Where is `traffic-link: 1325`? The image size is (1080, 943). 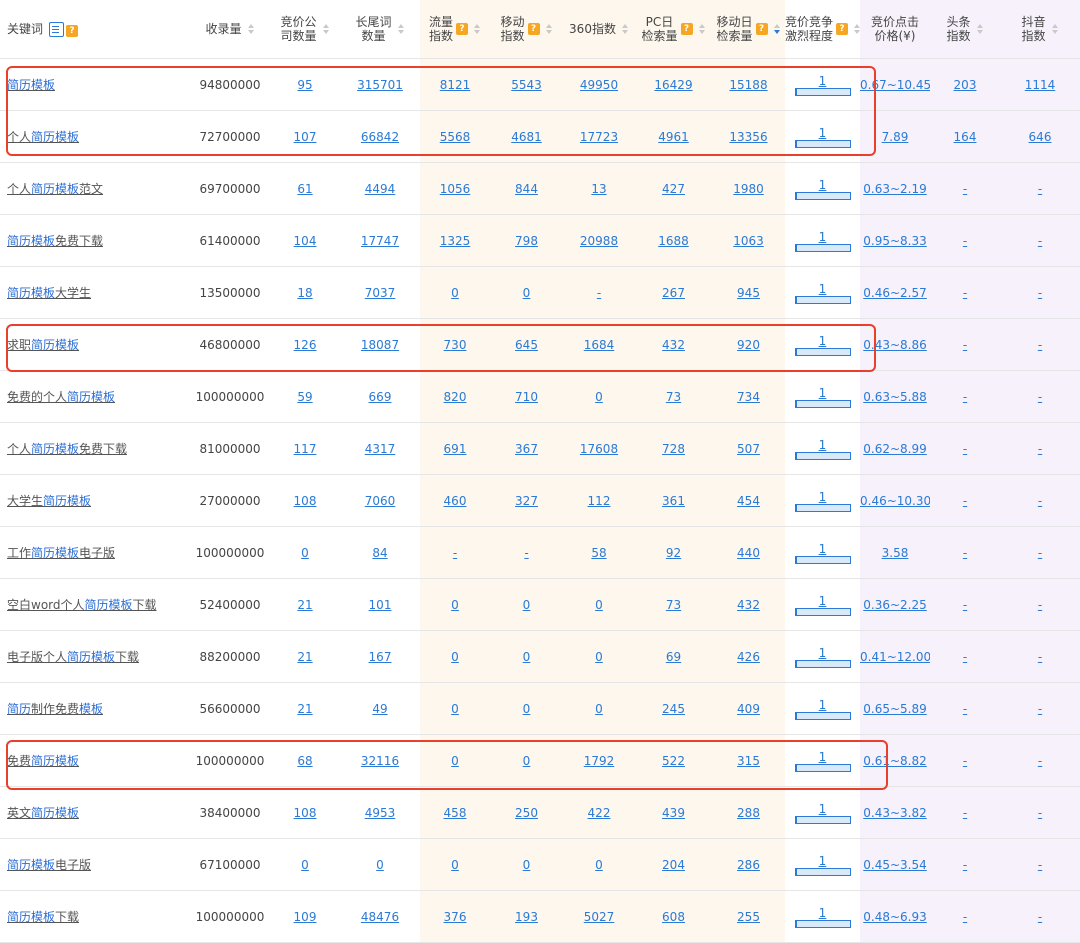 traffic-link: 1325 is located at coordinates (455, 241).